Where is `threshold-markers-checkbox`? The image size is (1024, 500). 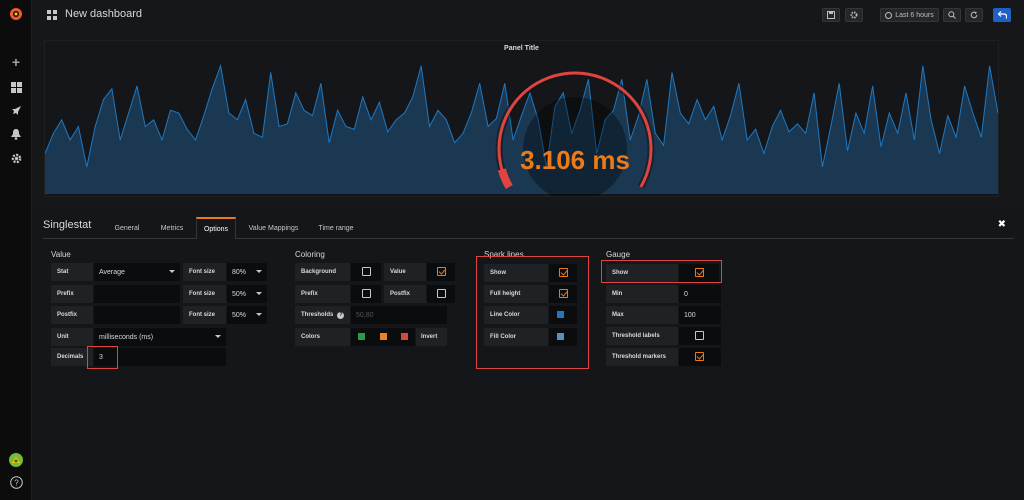 threshold-markers-checkbox is located at coordinates (699, 356).